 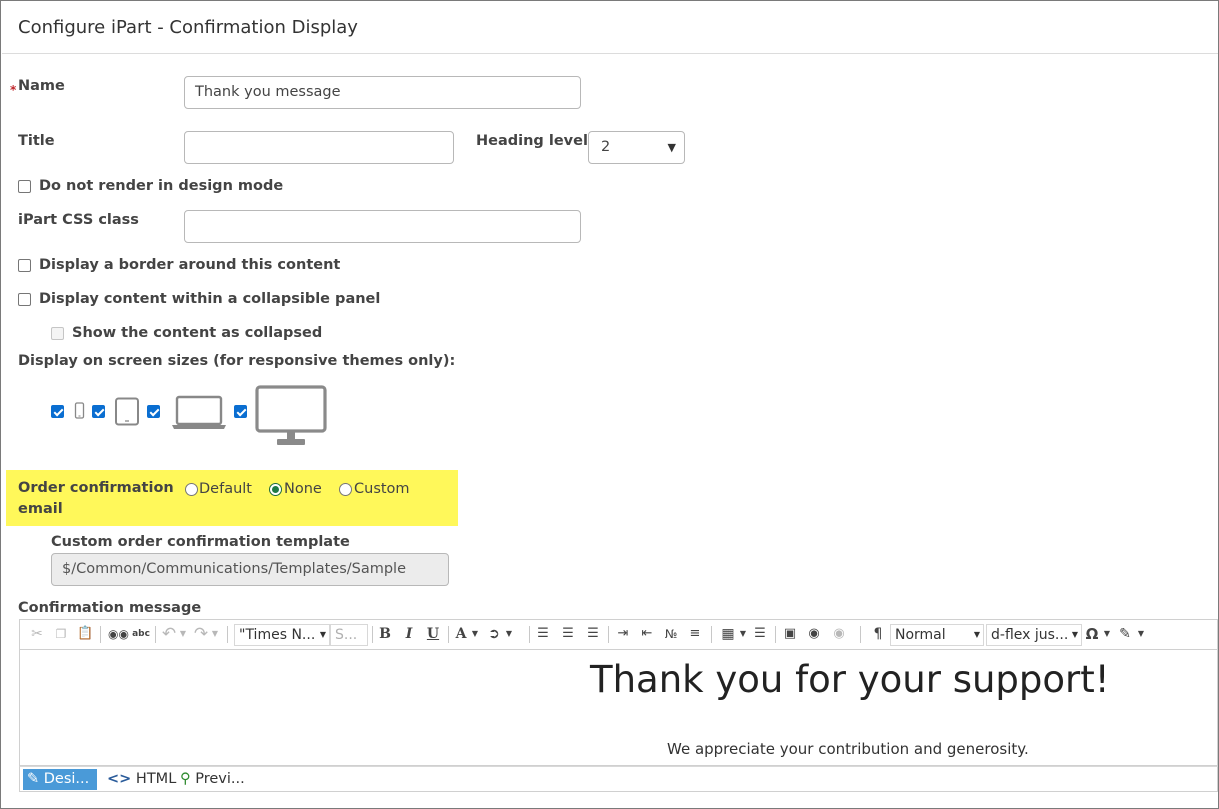 I want to click on custom-template-input: $/Common/Communications/Templates/Sample, so click(x=250, y=569).